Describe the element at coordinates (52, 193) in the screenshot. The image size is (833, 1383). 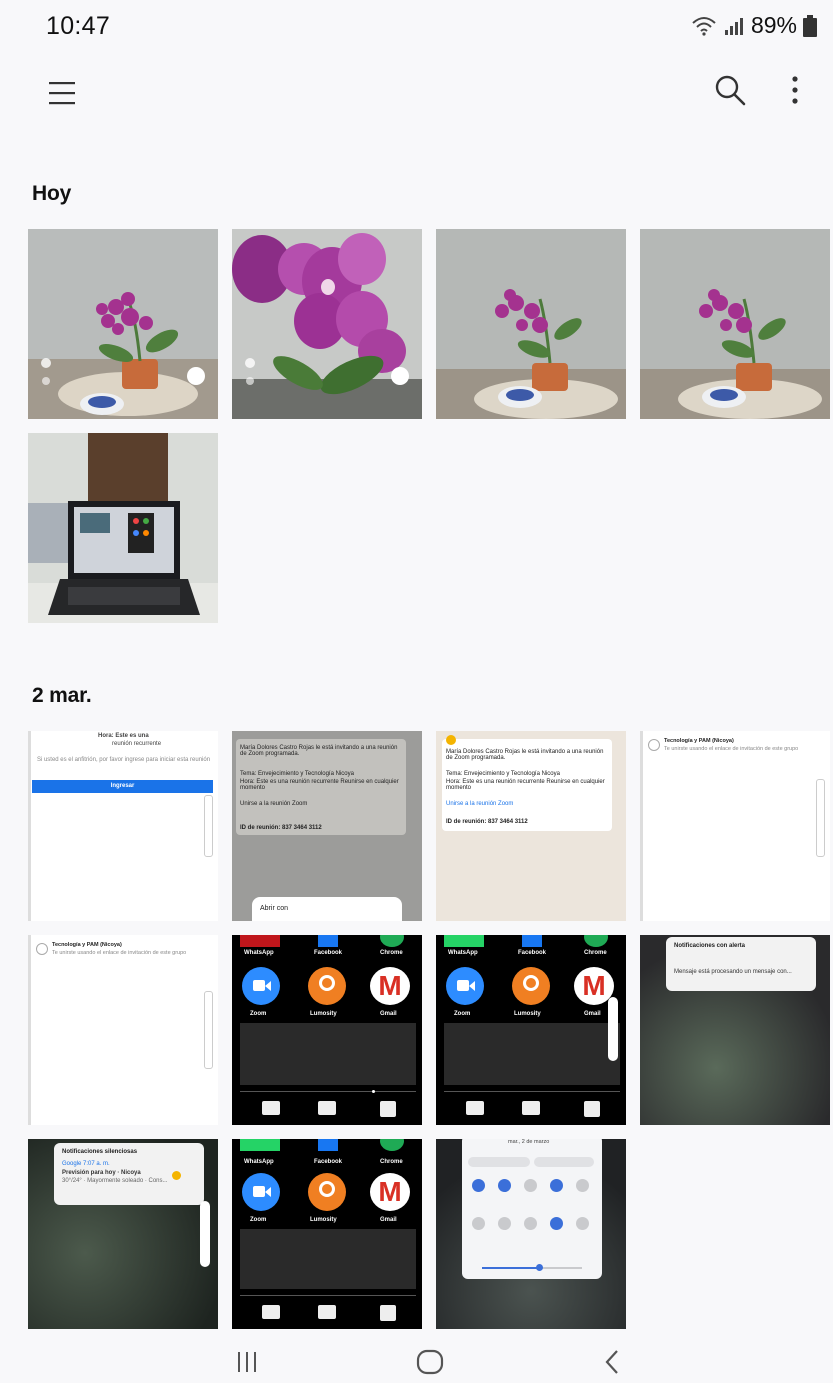
I see `section-title-today: Hoy` at that location.